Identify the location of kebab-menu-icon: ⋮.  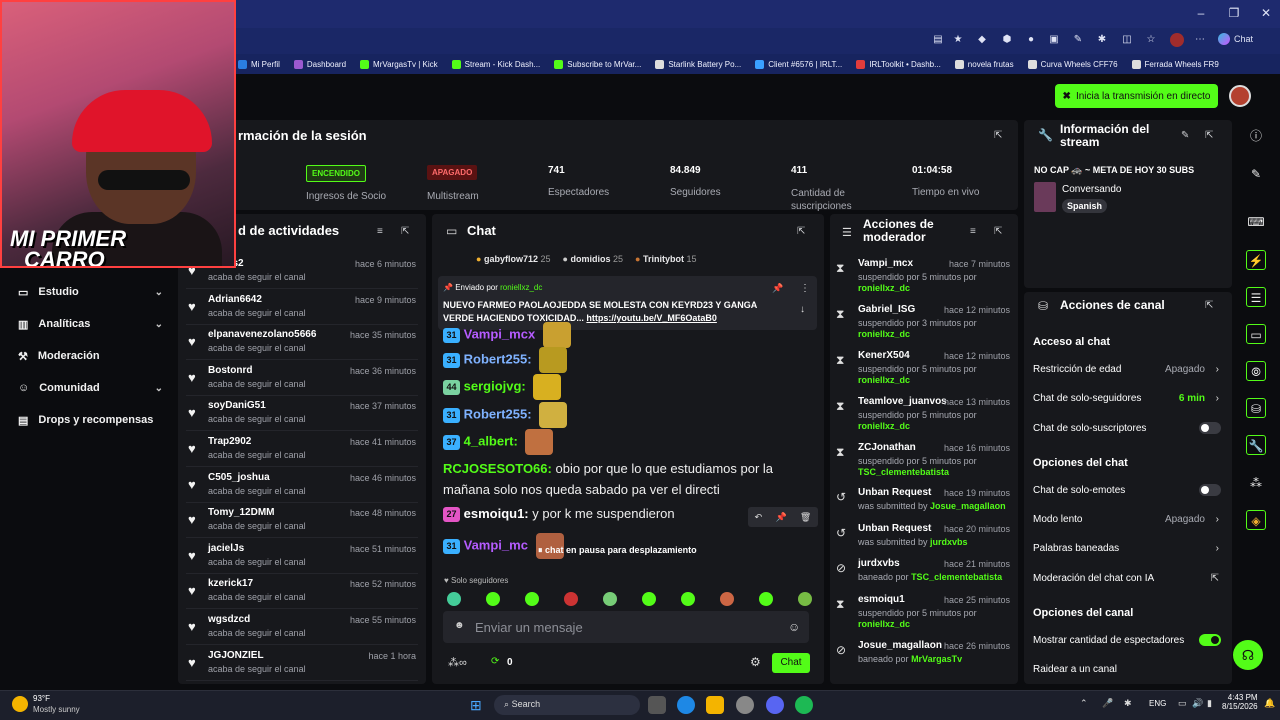
(805, 288).